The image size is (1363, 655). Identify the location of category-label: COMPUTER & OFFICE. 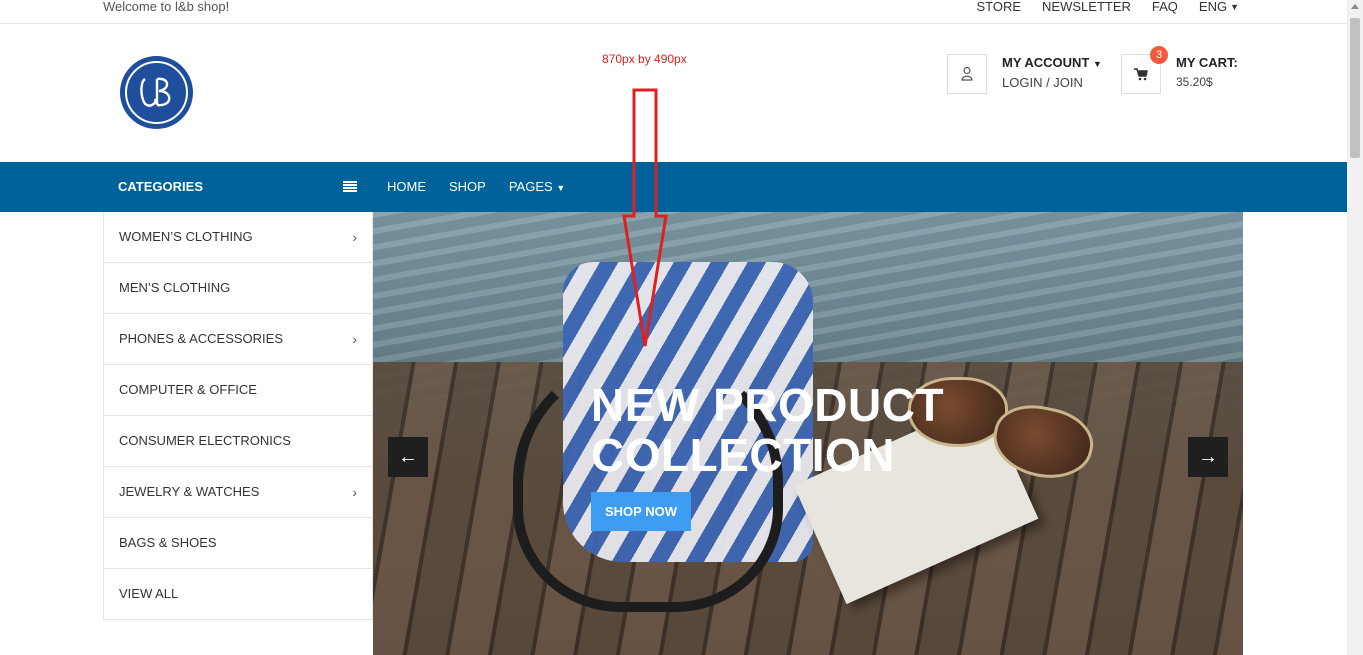
(188, 389).